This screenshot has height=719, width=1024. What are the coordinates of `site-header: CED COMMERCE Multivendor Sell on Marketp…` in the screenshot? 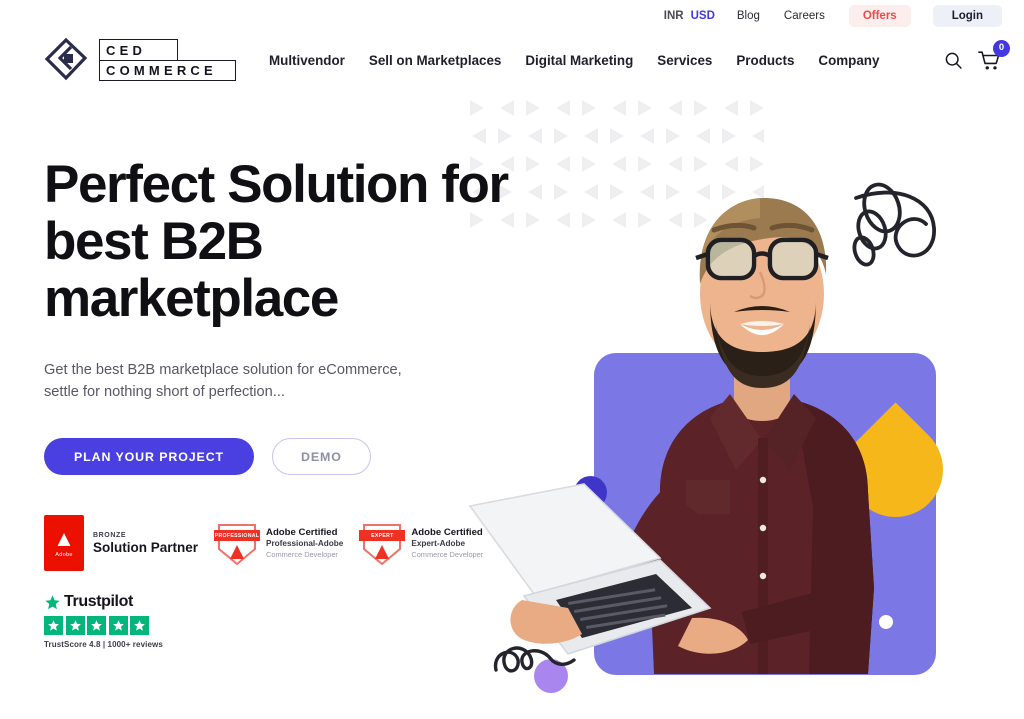 It's located at (512, 60).